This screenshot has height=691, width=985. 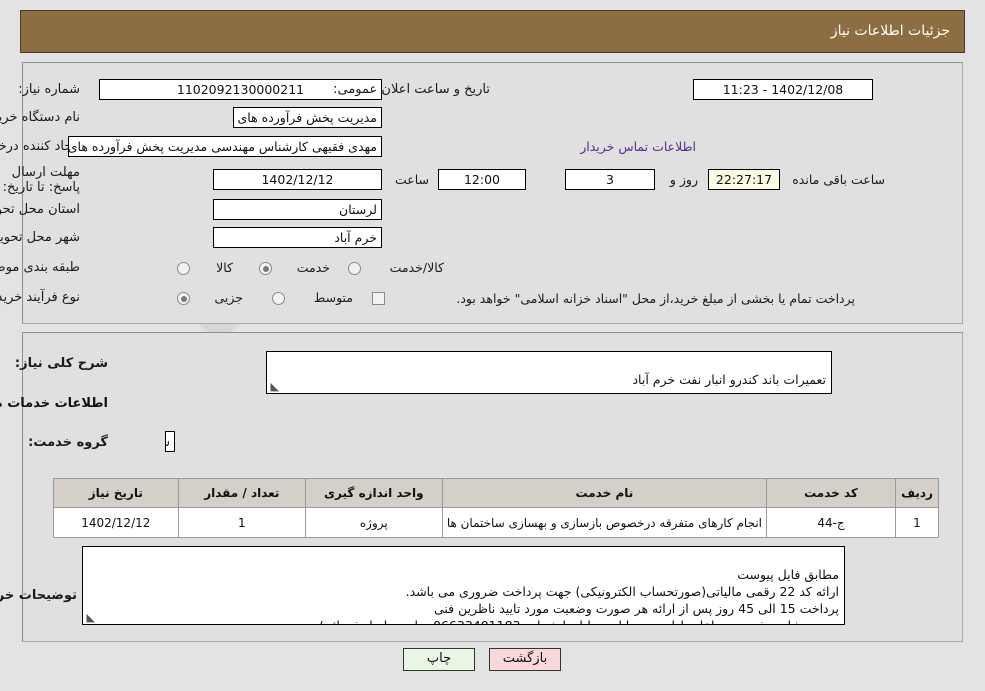 What do you see at coordinates (333, 297) in the screenshot?
I see `process-label-motavaset: متوسط` at bounding box center [333, 297].